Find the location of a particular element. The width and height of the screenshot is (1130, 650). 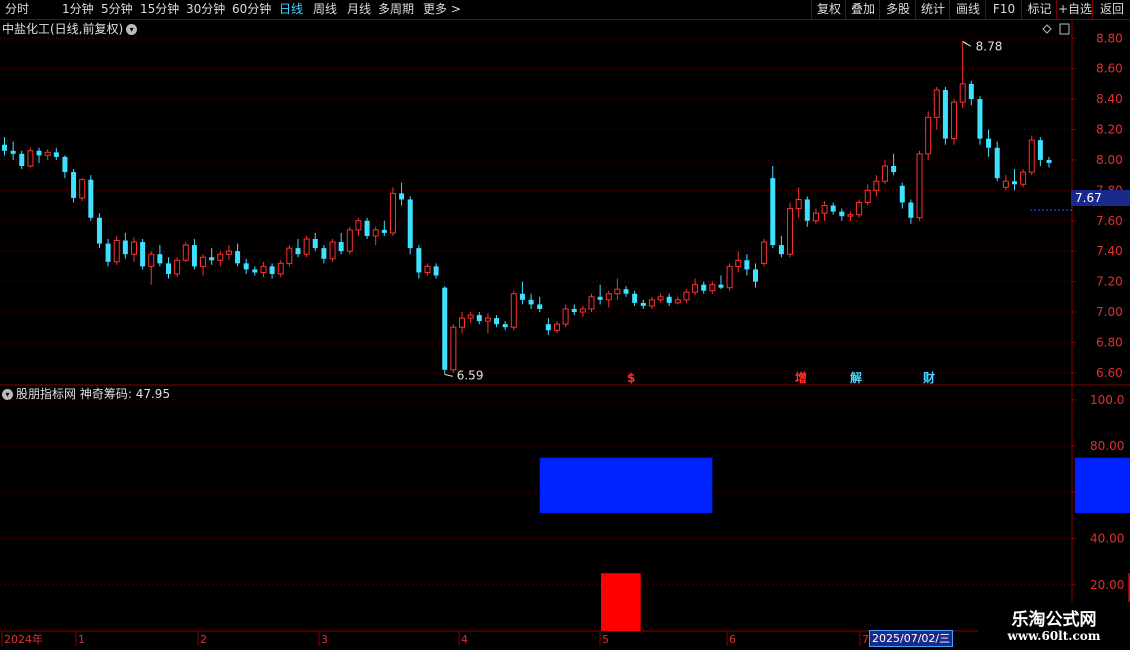

toolbar-button-2: 多股 is located at coordinates (897, 9).